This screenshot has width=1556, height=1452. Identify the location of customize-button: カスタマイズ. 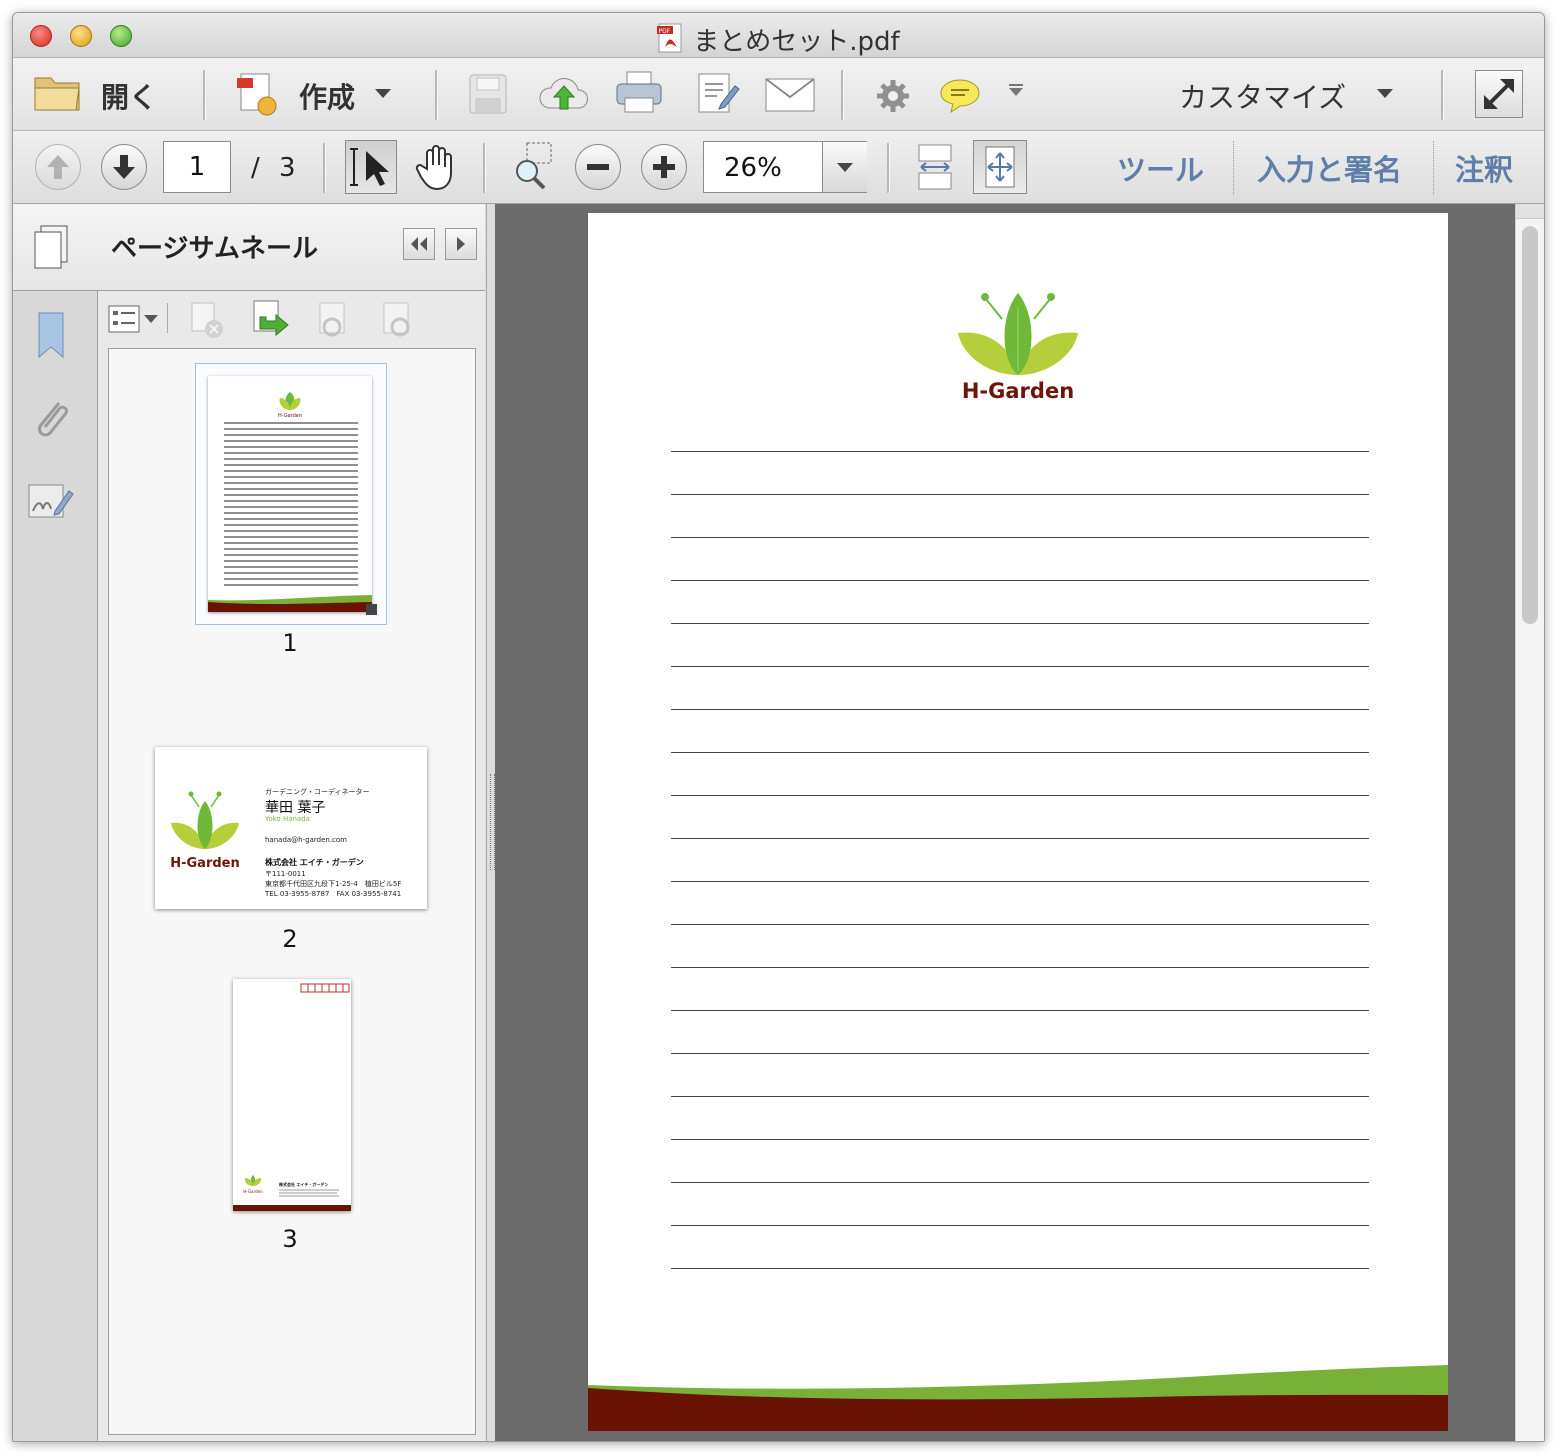
(1262, 96).